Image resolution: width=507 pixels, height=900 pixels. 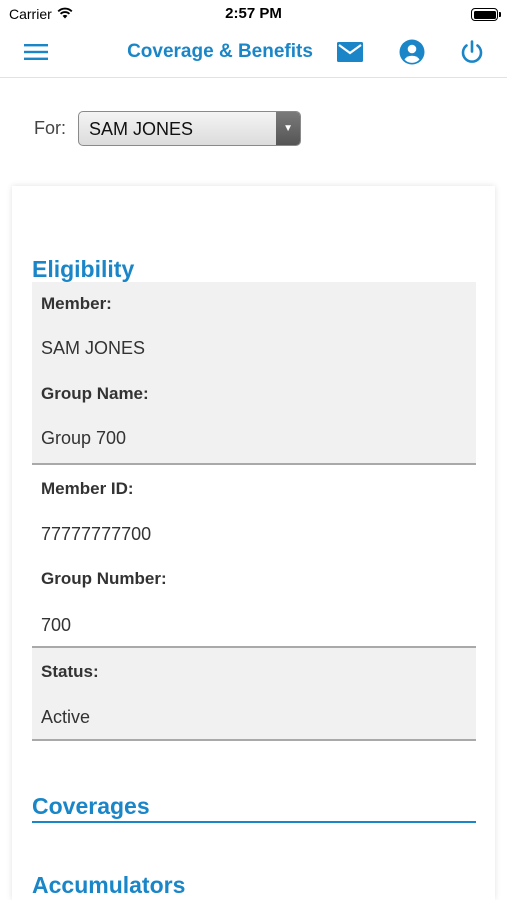 I want to click on member-label: Member:, so click(x=76, y=303).